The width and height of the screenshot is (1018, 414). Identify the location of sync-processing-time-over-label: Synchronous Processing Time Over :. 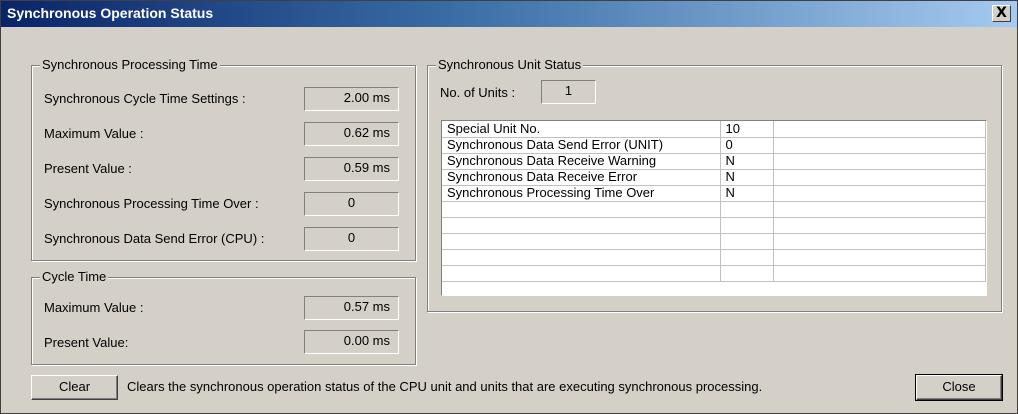
(151, 203).